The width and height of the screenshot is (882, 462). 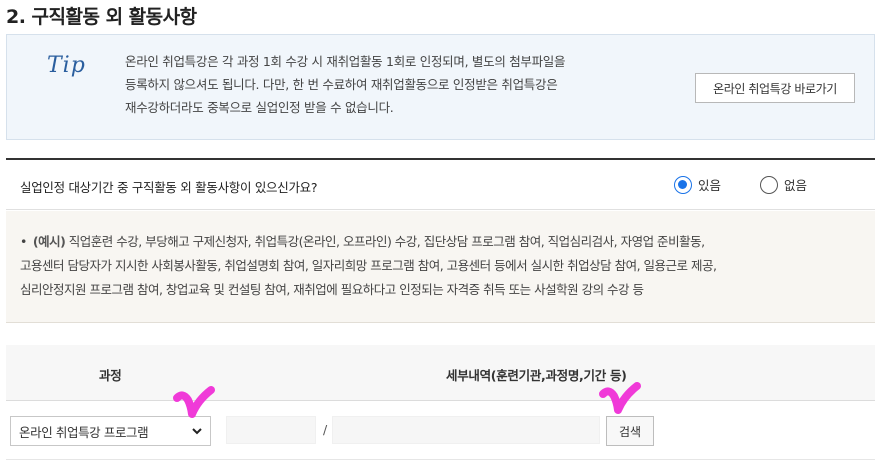 I want to click on table-row: 온라인 취업특강 프로그램 / 검색, so click(x=440, y=431).